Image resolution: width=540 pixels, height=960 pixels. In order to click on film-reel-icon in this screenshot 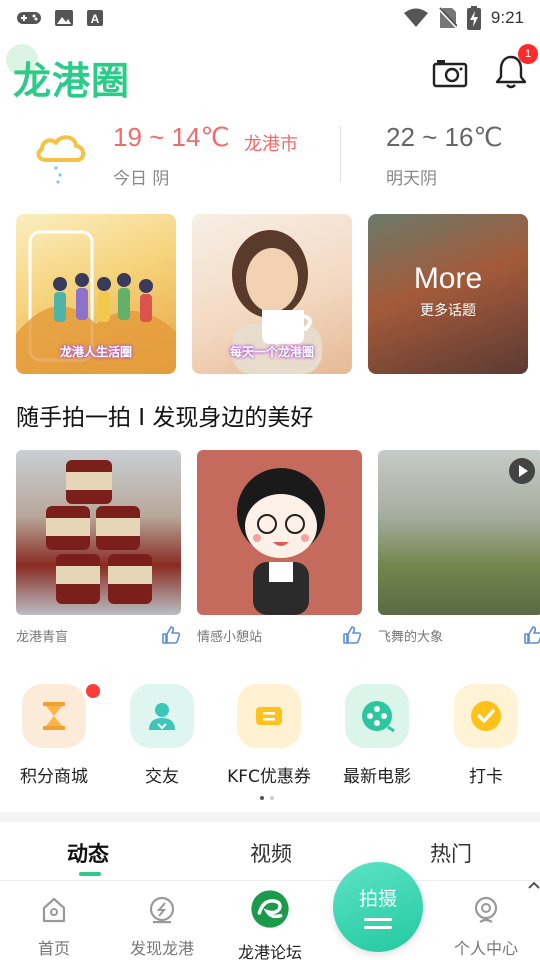, I will do `click(377, 716)`.